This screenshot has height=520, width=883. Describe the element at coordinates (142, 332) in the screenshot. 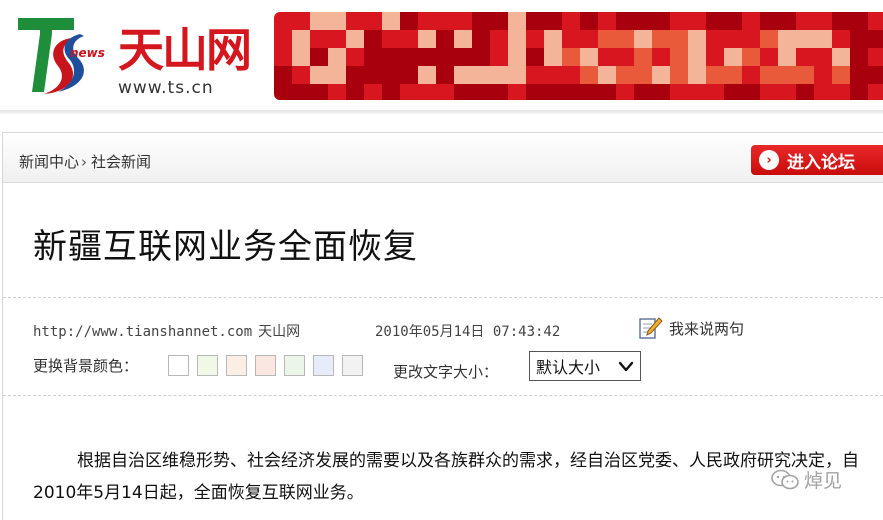

I see `source-url: http://www.tianshannet.com` at that location.